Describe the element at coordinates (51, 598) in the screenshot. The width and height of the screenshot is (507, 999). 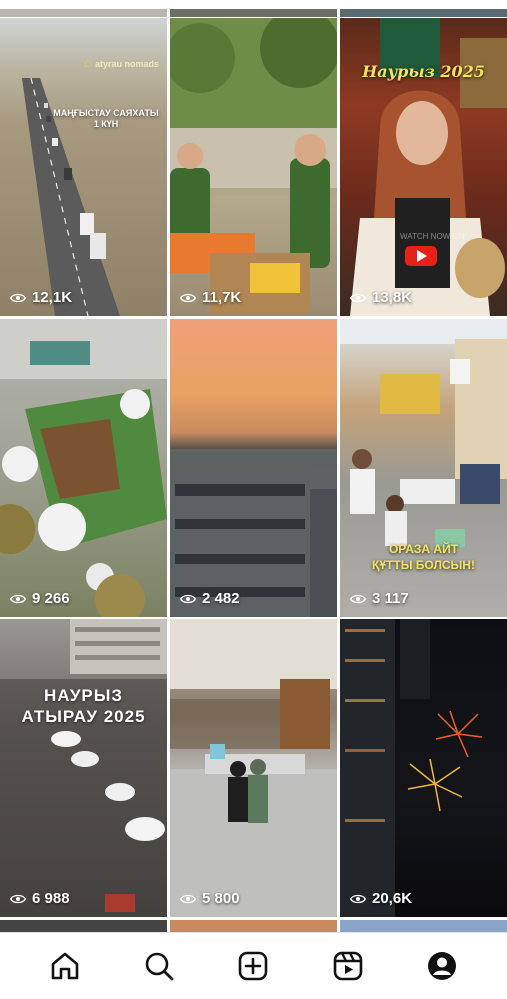
I see `view-count-value: 9 266` at that location.